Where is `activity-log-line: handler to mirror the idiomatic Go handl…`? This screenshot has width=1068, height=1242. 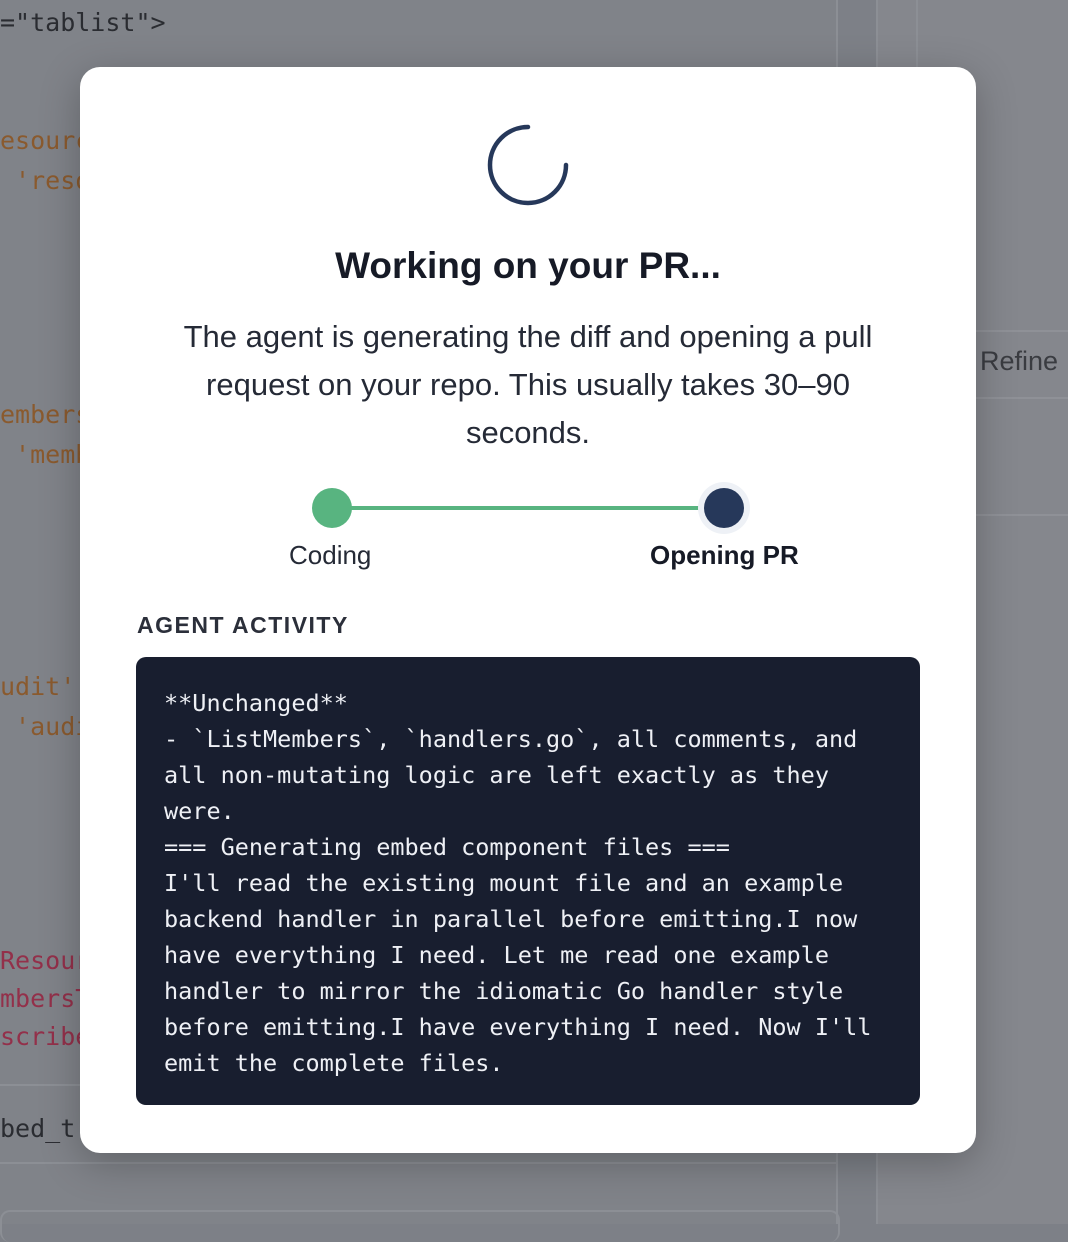 activity-log-line: handler to mirror the idiomatic Go handl… is located at coordinates (504, 991).